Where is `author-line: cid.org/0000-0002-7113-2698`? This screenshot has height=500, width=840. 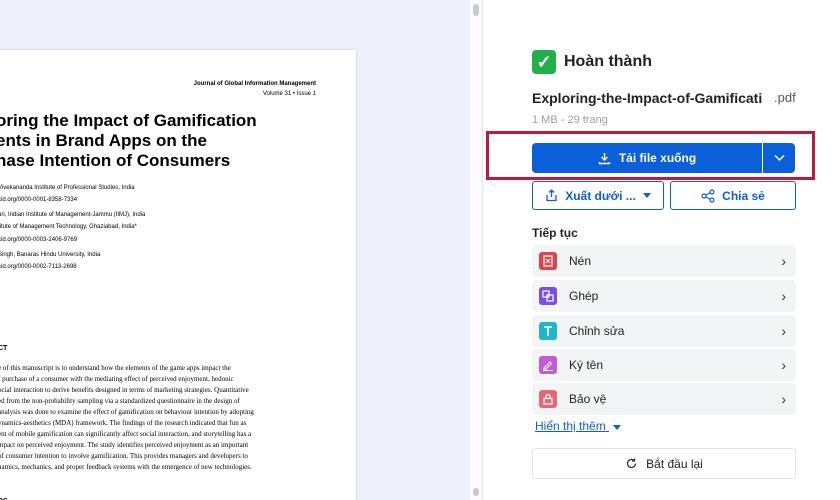 author-line: cid.org/0000-0002-7113-2698 is located at coordinates (38, 267).